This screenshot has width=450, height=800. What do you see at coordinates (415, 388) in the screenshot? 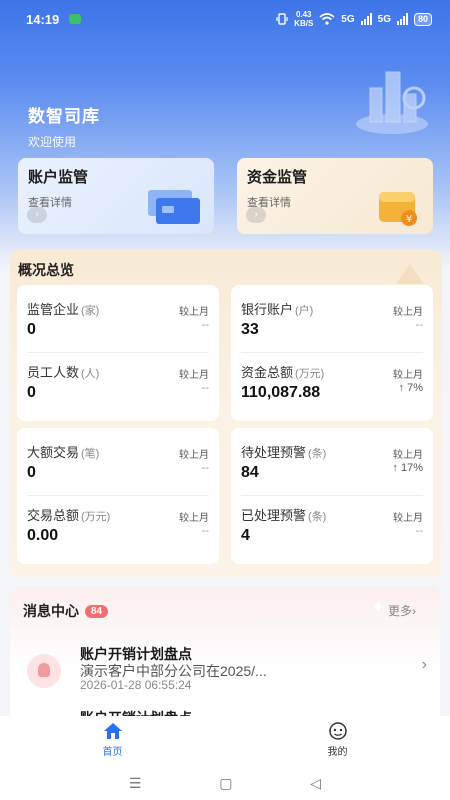
I see `stat-delta-value: 7%` at bounding box center [415, 388].